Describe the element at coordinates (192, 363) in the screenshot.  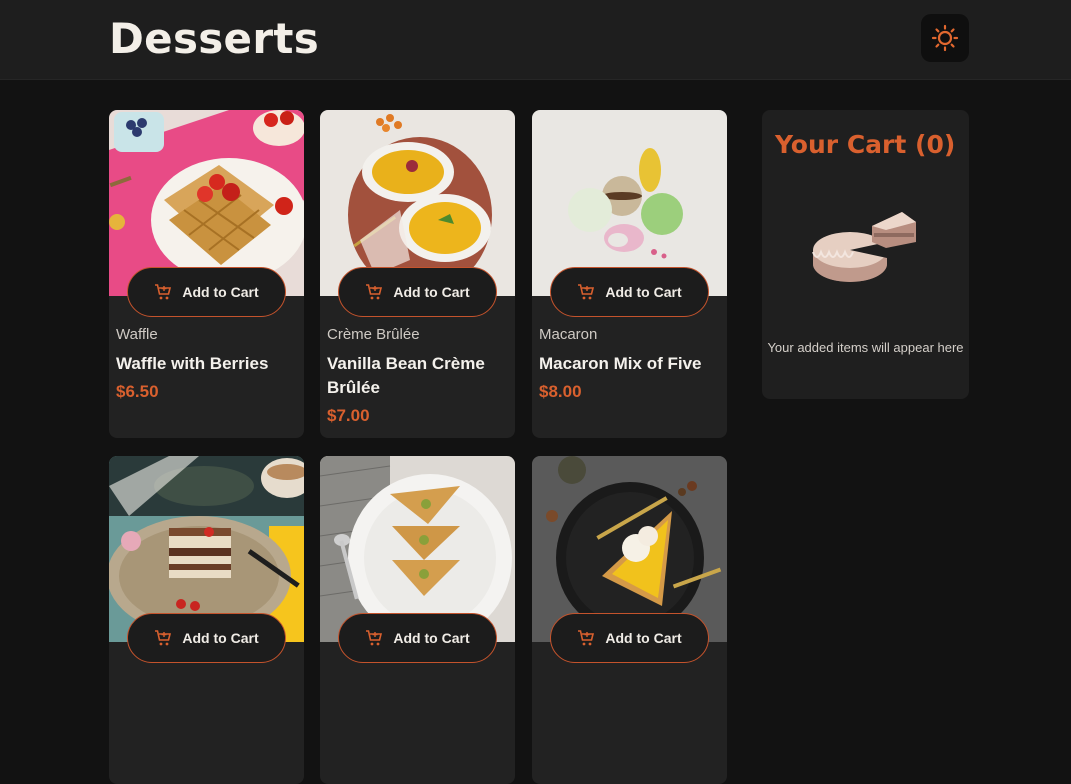
I see `product-name: Waffle with Berries` at that location.